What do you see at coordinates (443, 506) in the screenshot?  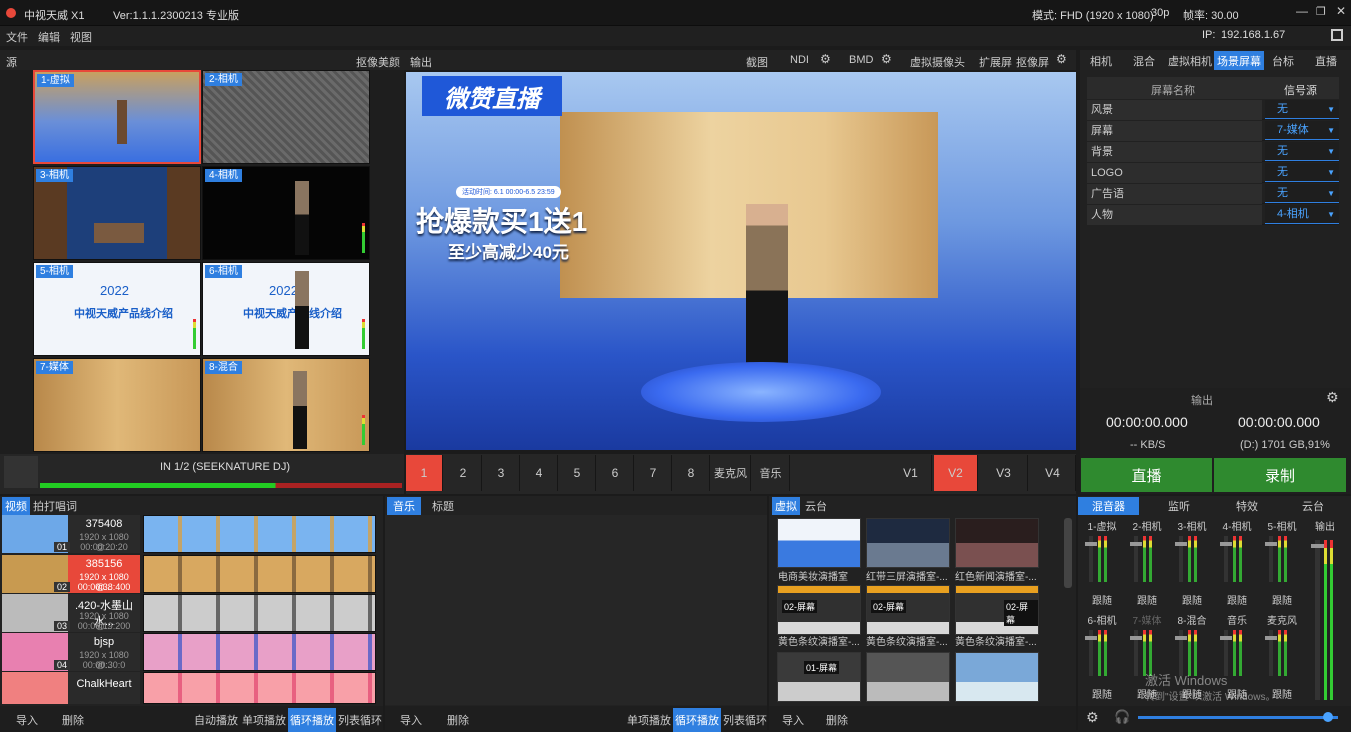 I see `tab-title: 标题` at bounding box center [443, 506].